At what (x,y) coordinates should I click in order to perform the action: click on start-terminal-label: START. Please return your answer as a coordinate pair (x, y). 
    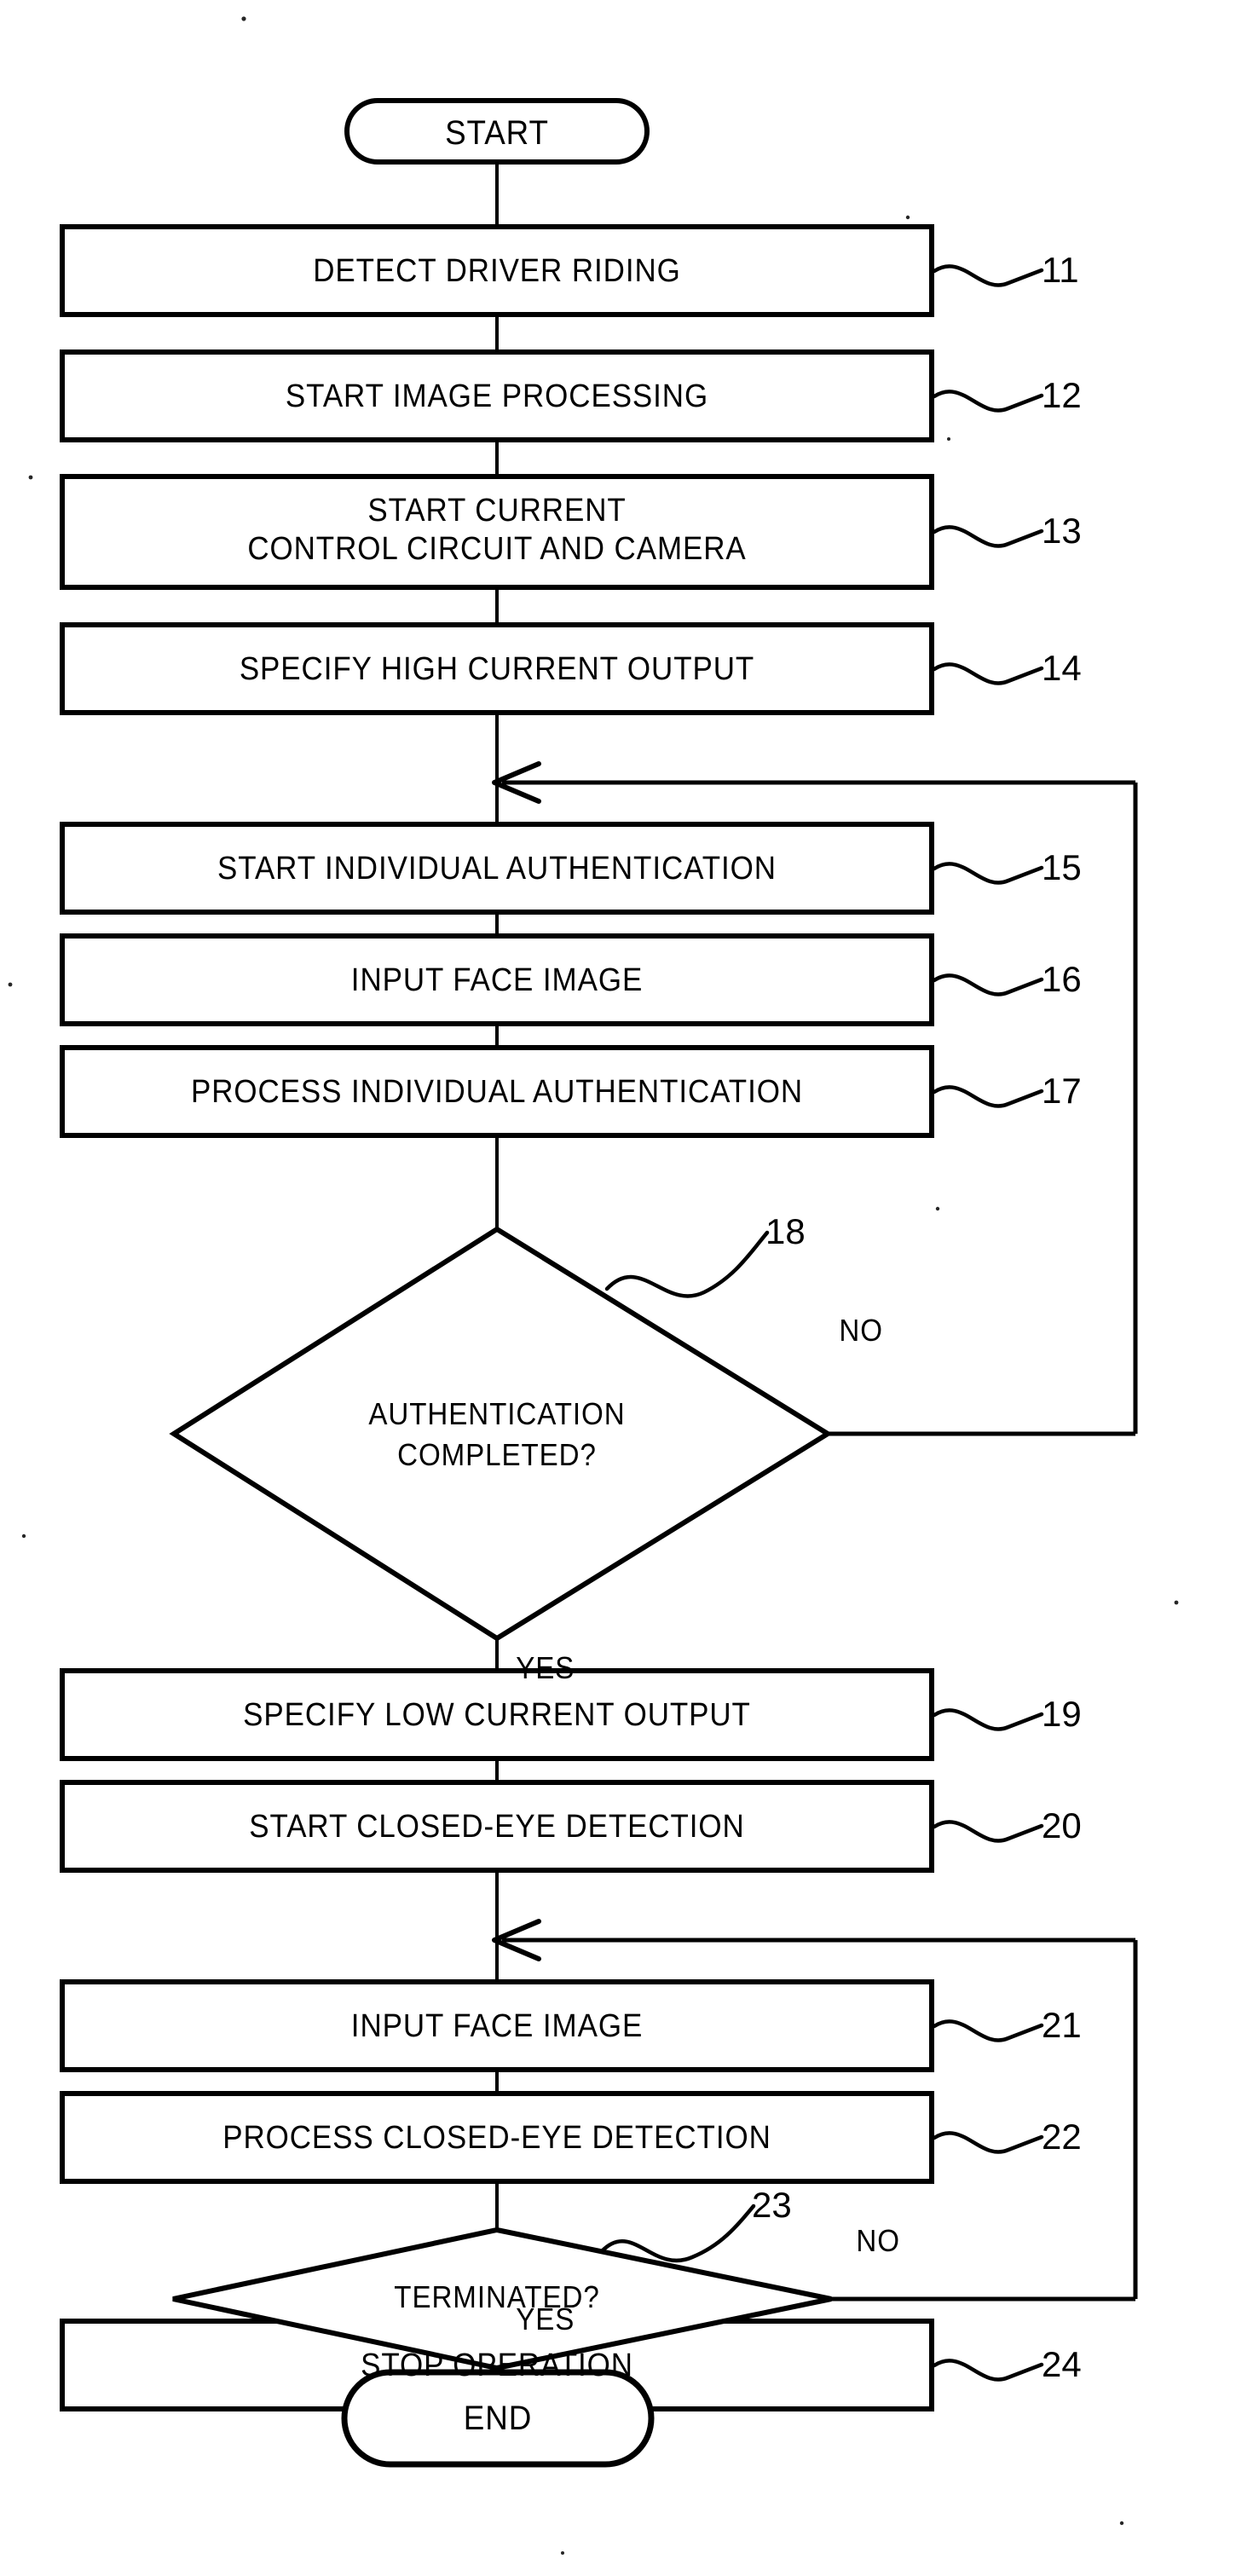
    Looking at the image, I should click on (497, 133).